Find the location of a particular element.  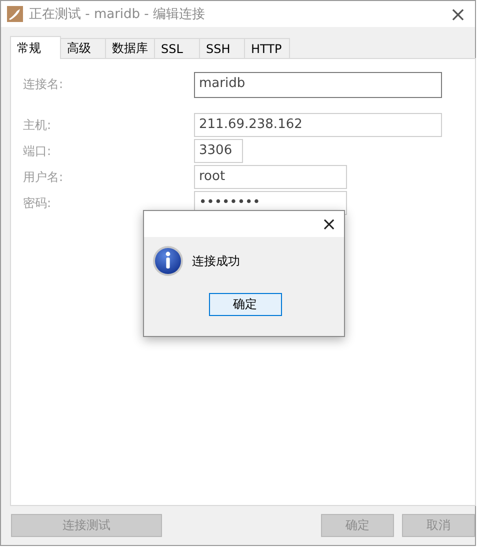

field-label: 用户名: is located at coordinates (43, 177).